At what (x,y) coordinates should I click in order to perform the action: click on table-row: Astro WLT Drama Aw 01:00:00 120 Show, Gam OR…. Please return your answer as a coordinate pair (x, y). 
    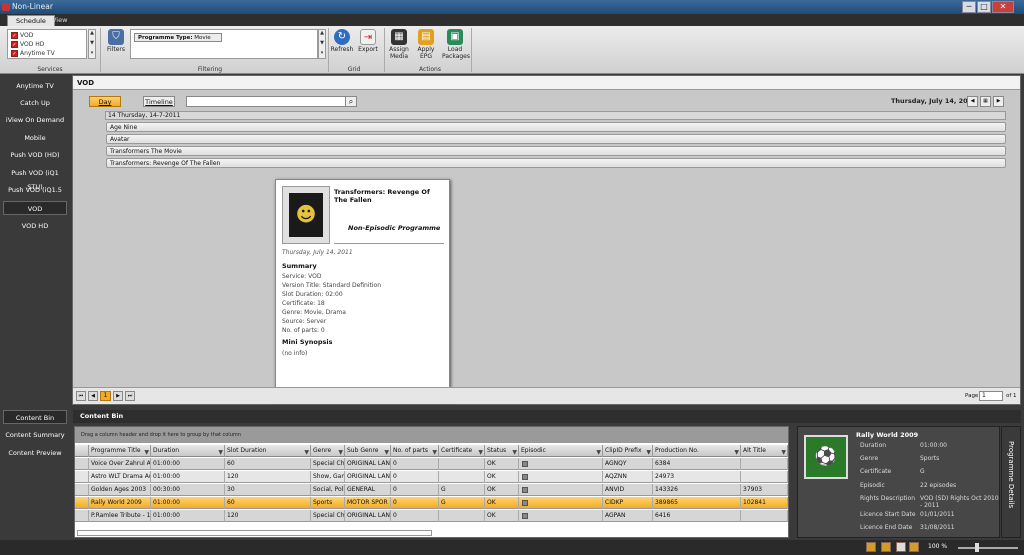
    Looking at the image, I should click on (431, 477).